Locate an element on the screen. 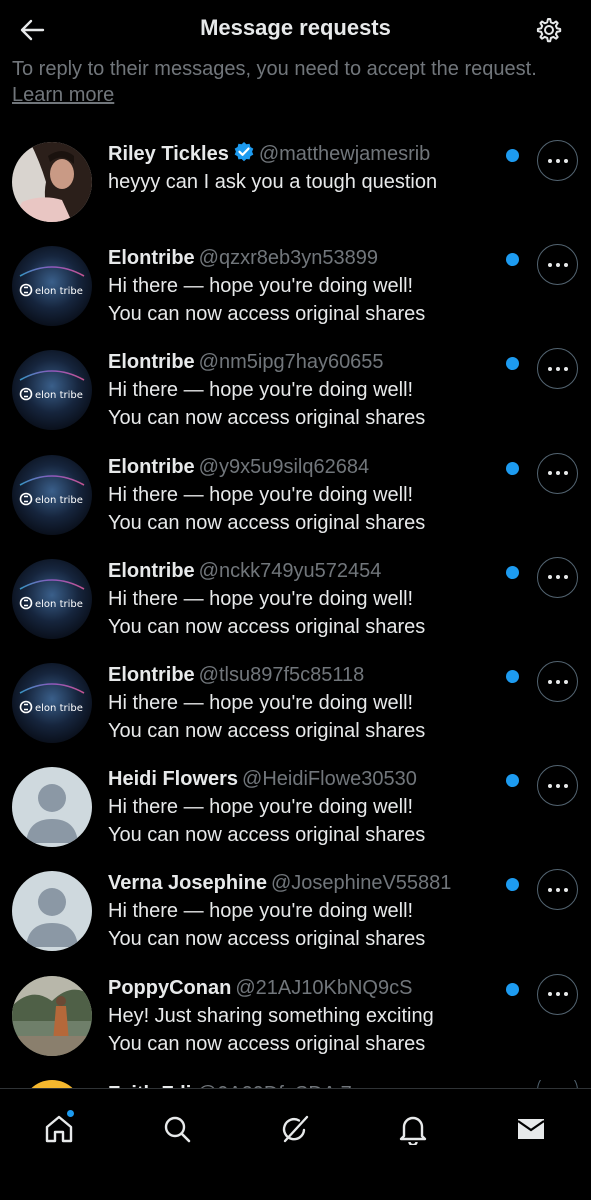 This screenshot has width=591, height=1200. envelope-icon is located at coordinates (531, 1129).